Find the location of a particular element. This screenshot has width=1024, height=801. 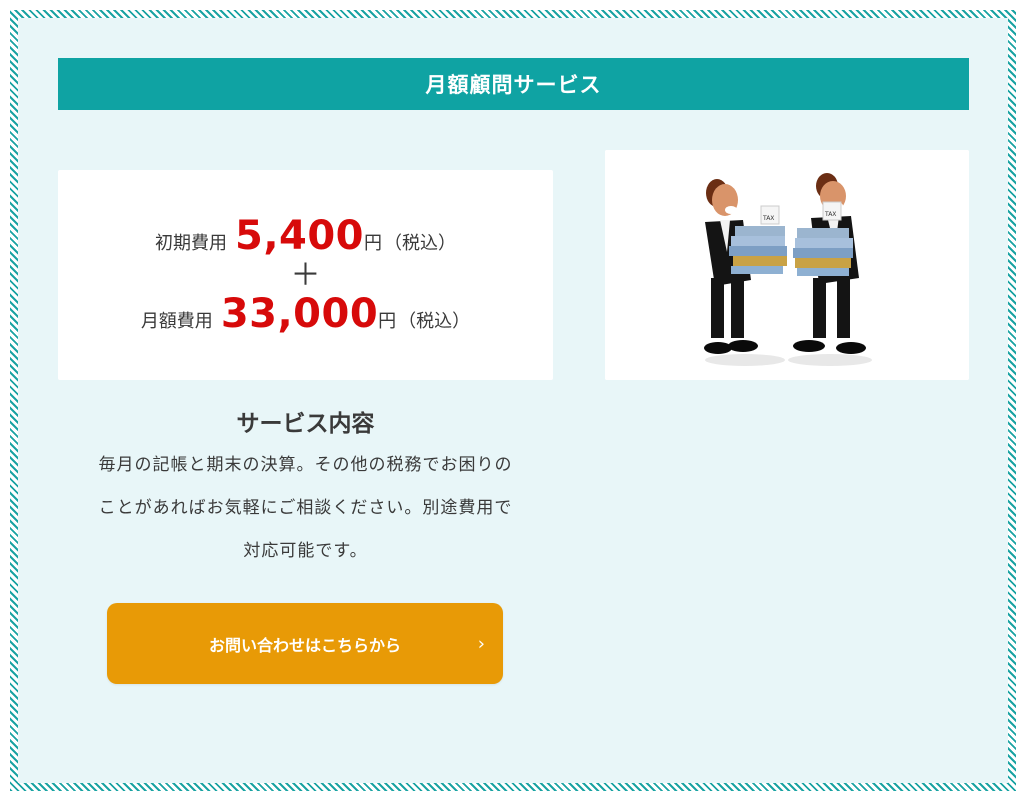

section-header: 月額顧問サービス is located at coordinates (513, 84).